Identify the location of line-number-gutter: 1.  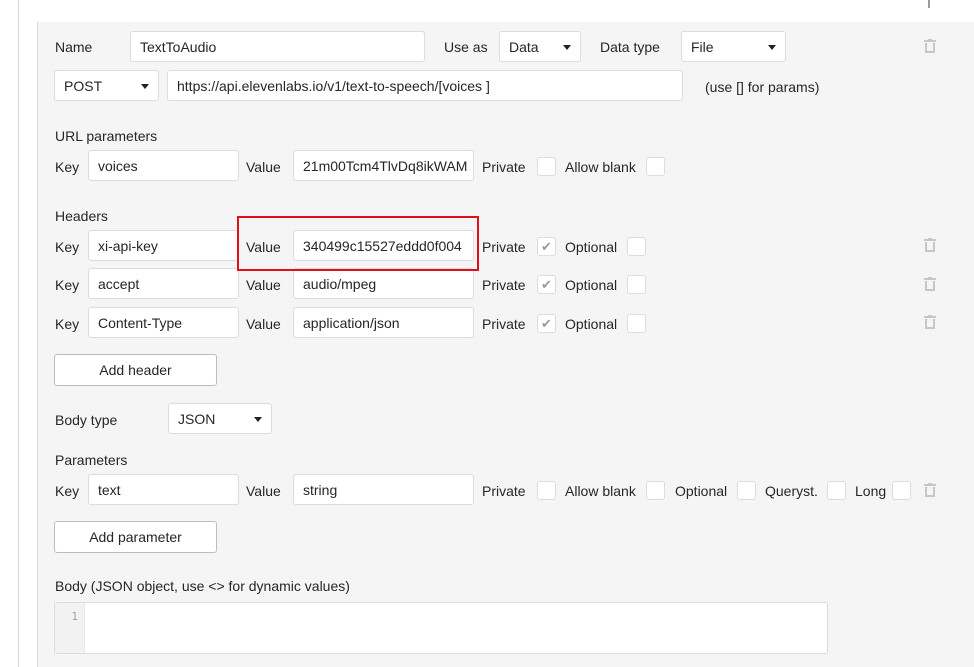
(70, 628).